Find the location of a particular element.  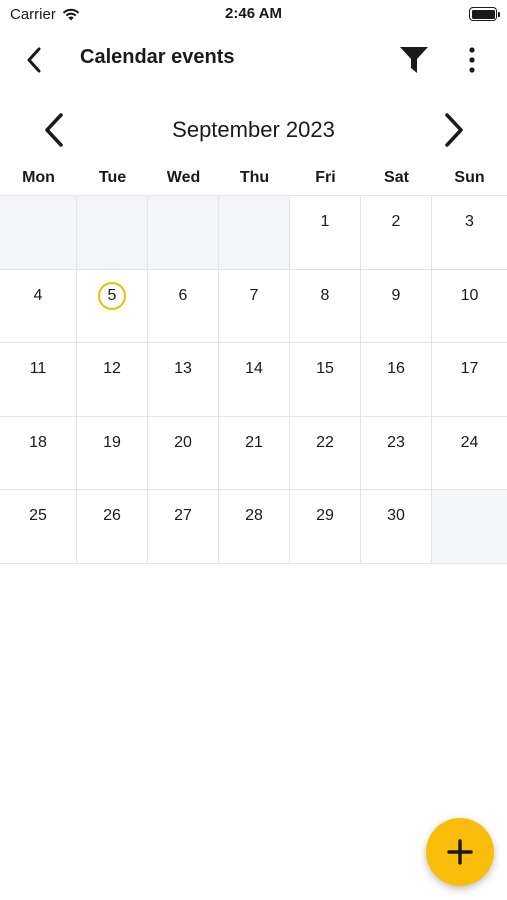

calendar-day-cell: 15 is located at coordinates (325, 380).